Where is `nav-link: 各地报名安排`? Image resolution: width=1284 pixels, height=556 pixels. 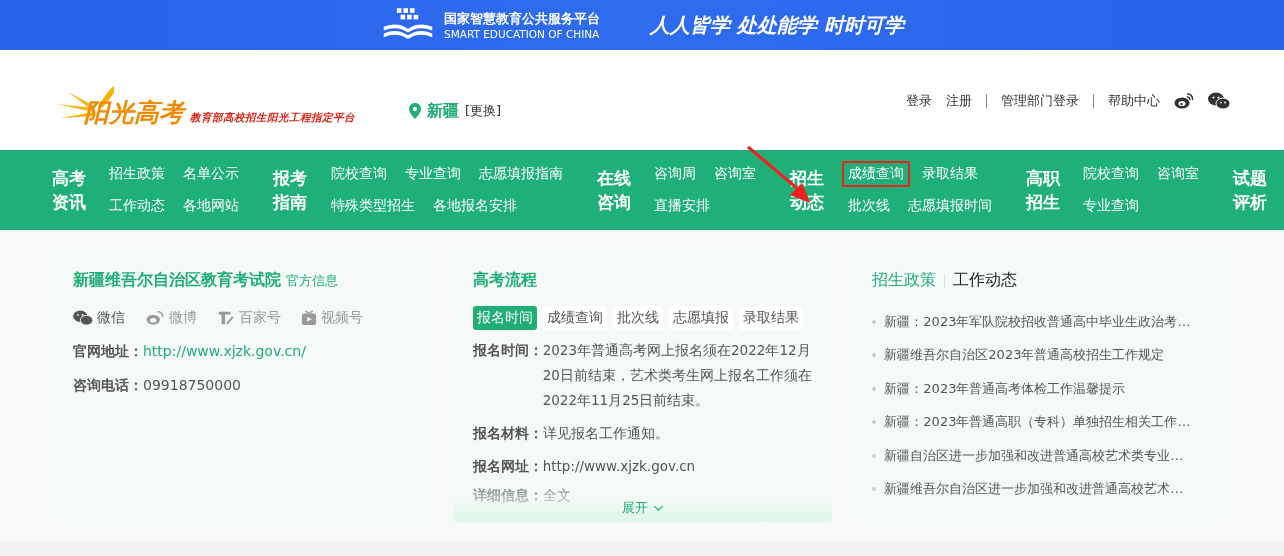
nav-link: 各地报名安排 is located at coordinates (474, 206).